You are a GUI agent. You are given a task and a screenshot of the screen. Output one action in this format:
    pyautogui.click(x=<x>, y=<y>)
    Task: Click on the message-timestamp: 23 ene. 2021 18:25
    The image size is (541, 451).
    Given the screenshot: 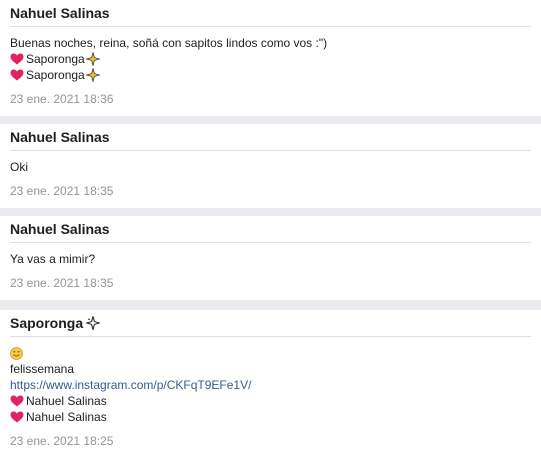 What is the action you would take?
    pyautogui.click(x=62, y=441)
    